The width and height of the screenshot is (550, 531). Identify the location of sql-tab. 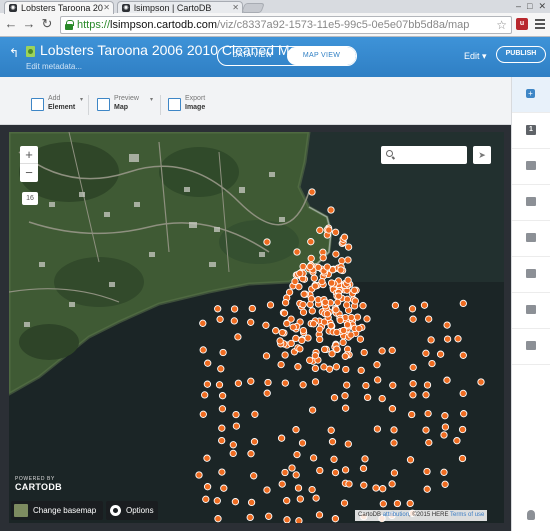
(531, 167).